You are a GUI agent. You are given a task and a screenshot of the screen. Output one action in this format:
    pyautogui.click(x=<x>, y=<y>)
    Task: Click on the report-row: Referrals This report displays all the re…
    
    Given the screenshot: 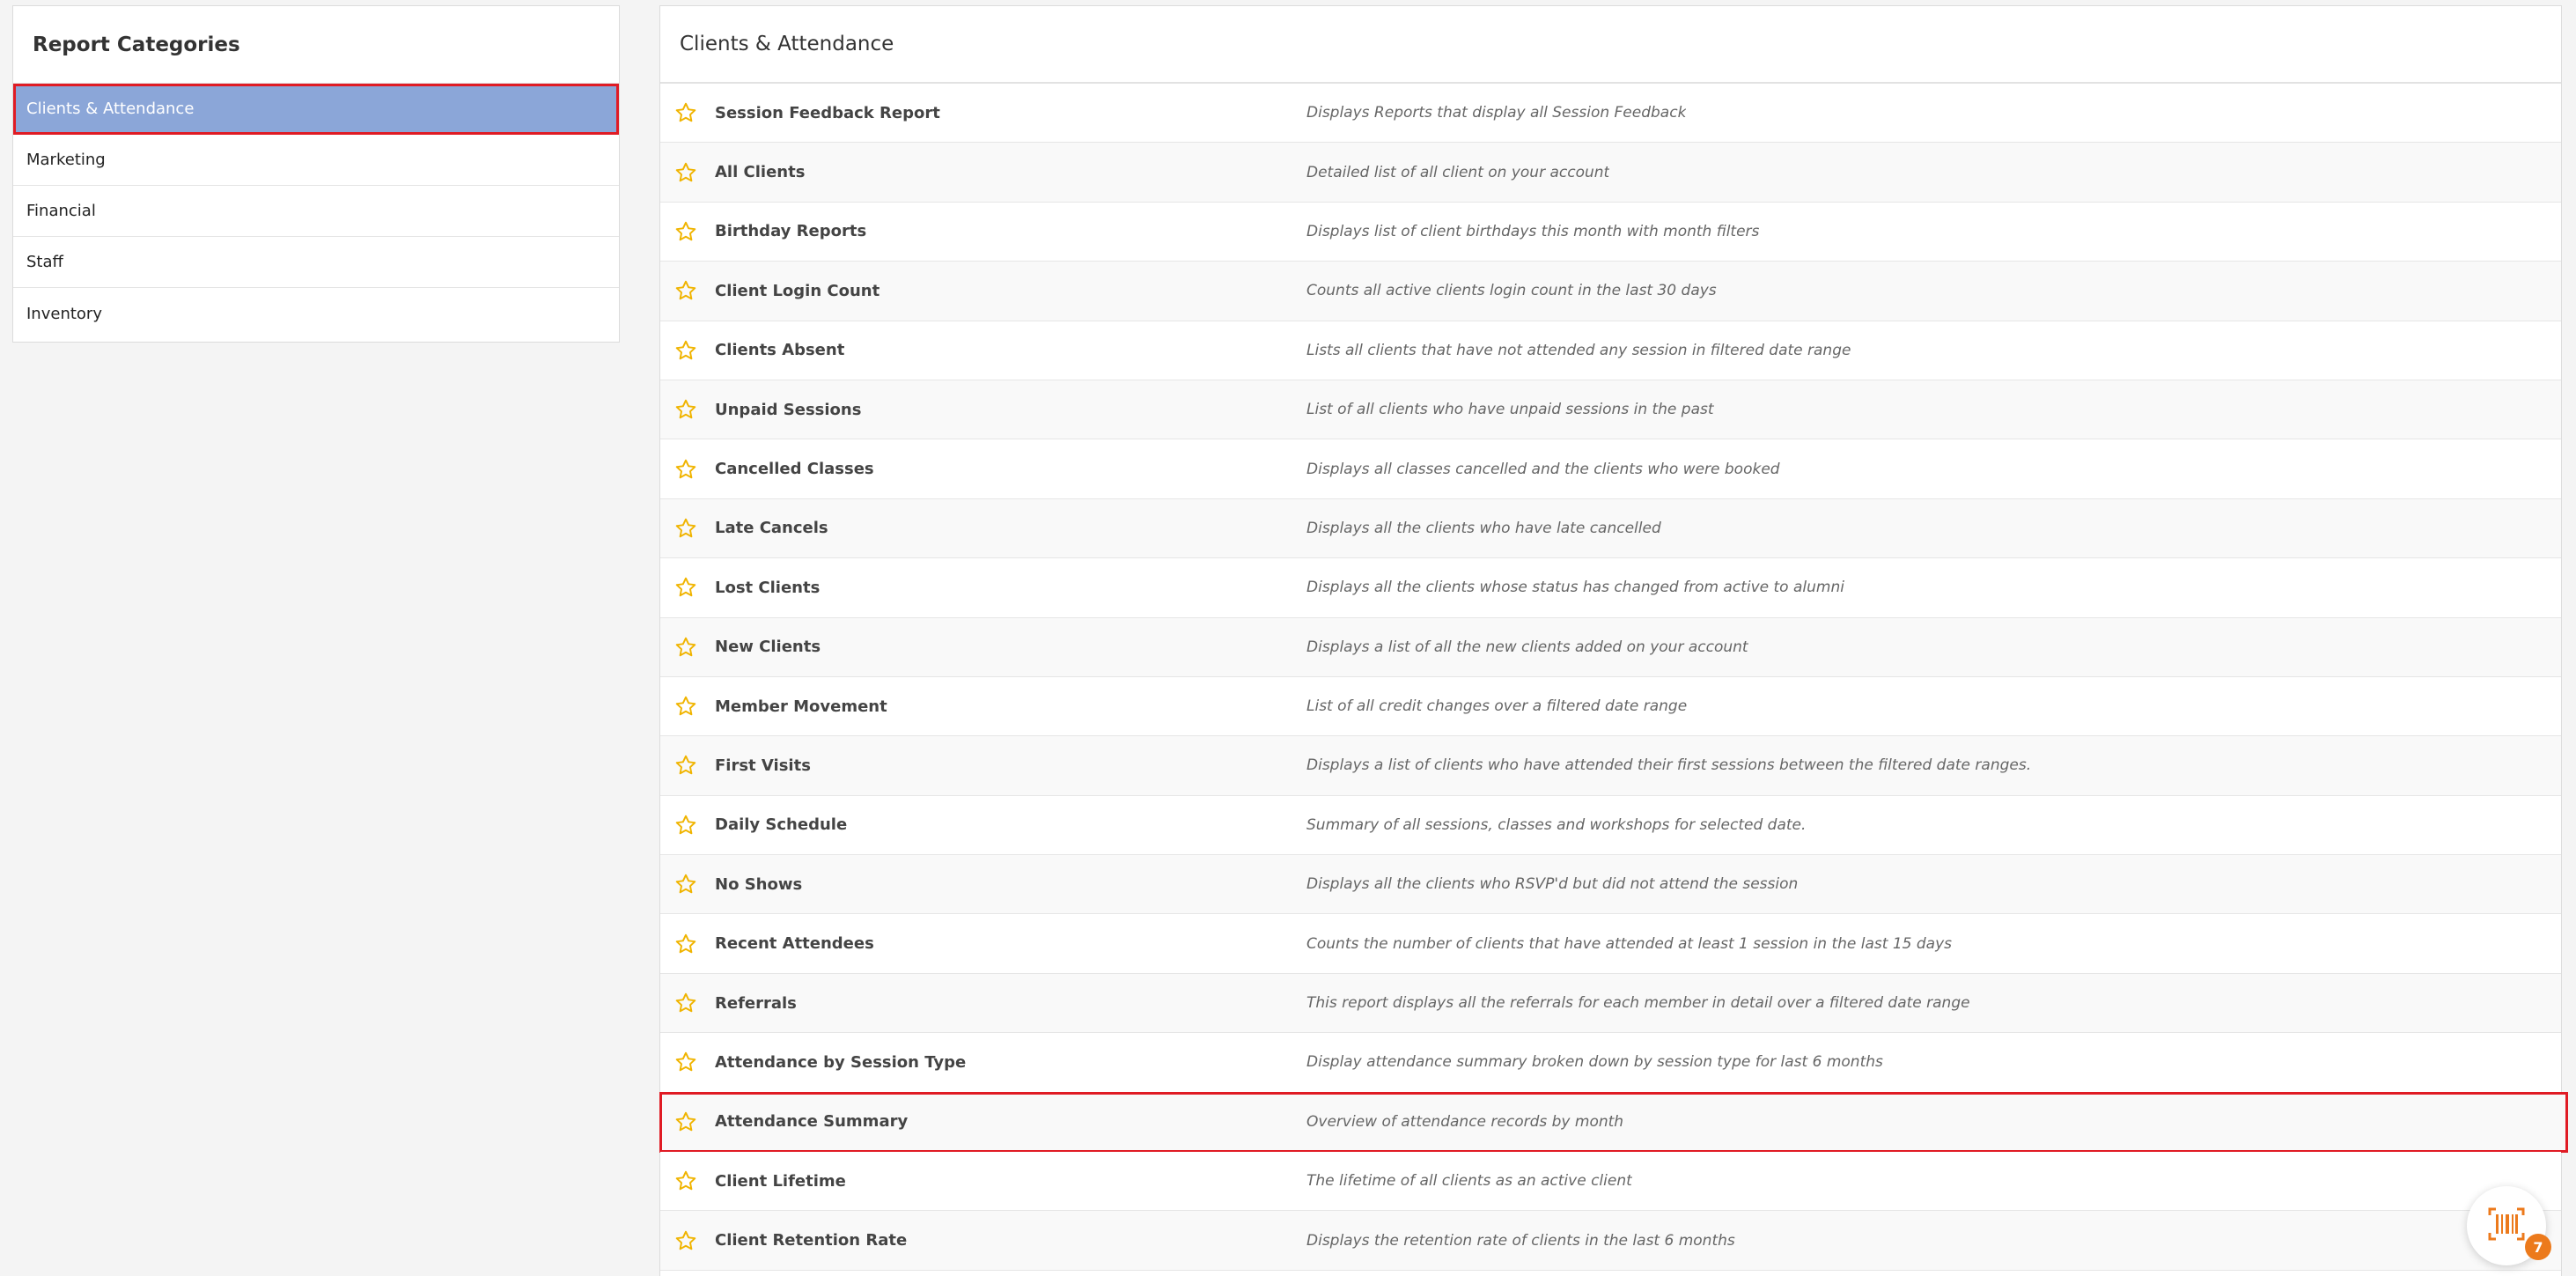 What is the action you would take?
    pyautogui.click(x=1611, y=1003)
    